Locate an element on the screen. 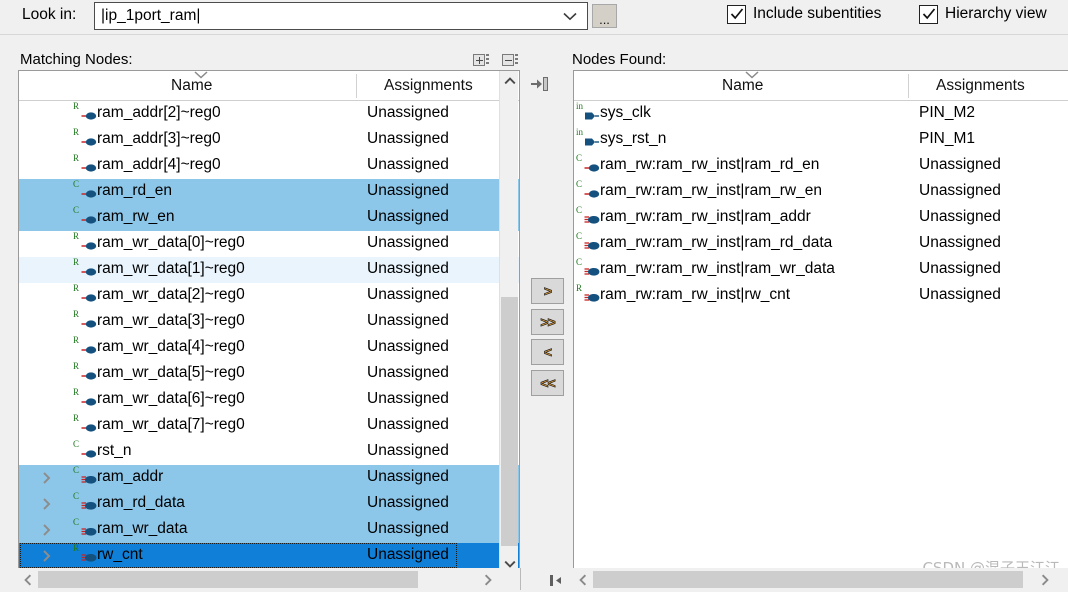  table-row: Rrw_cnt Unassigned is located at coordinates (269, 556).